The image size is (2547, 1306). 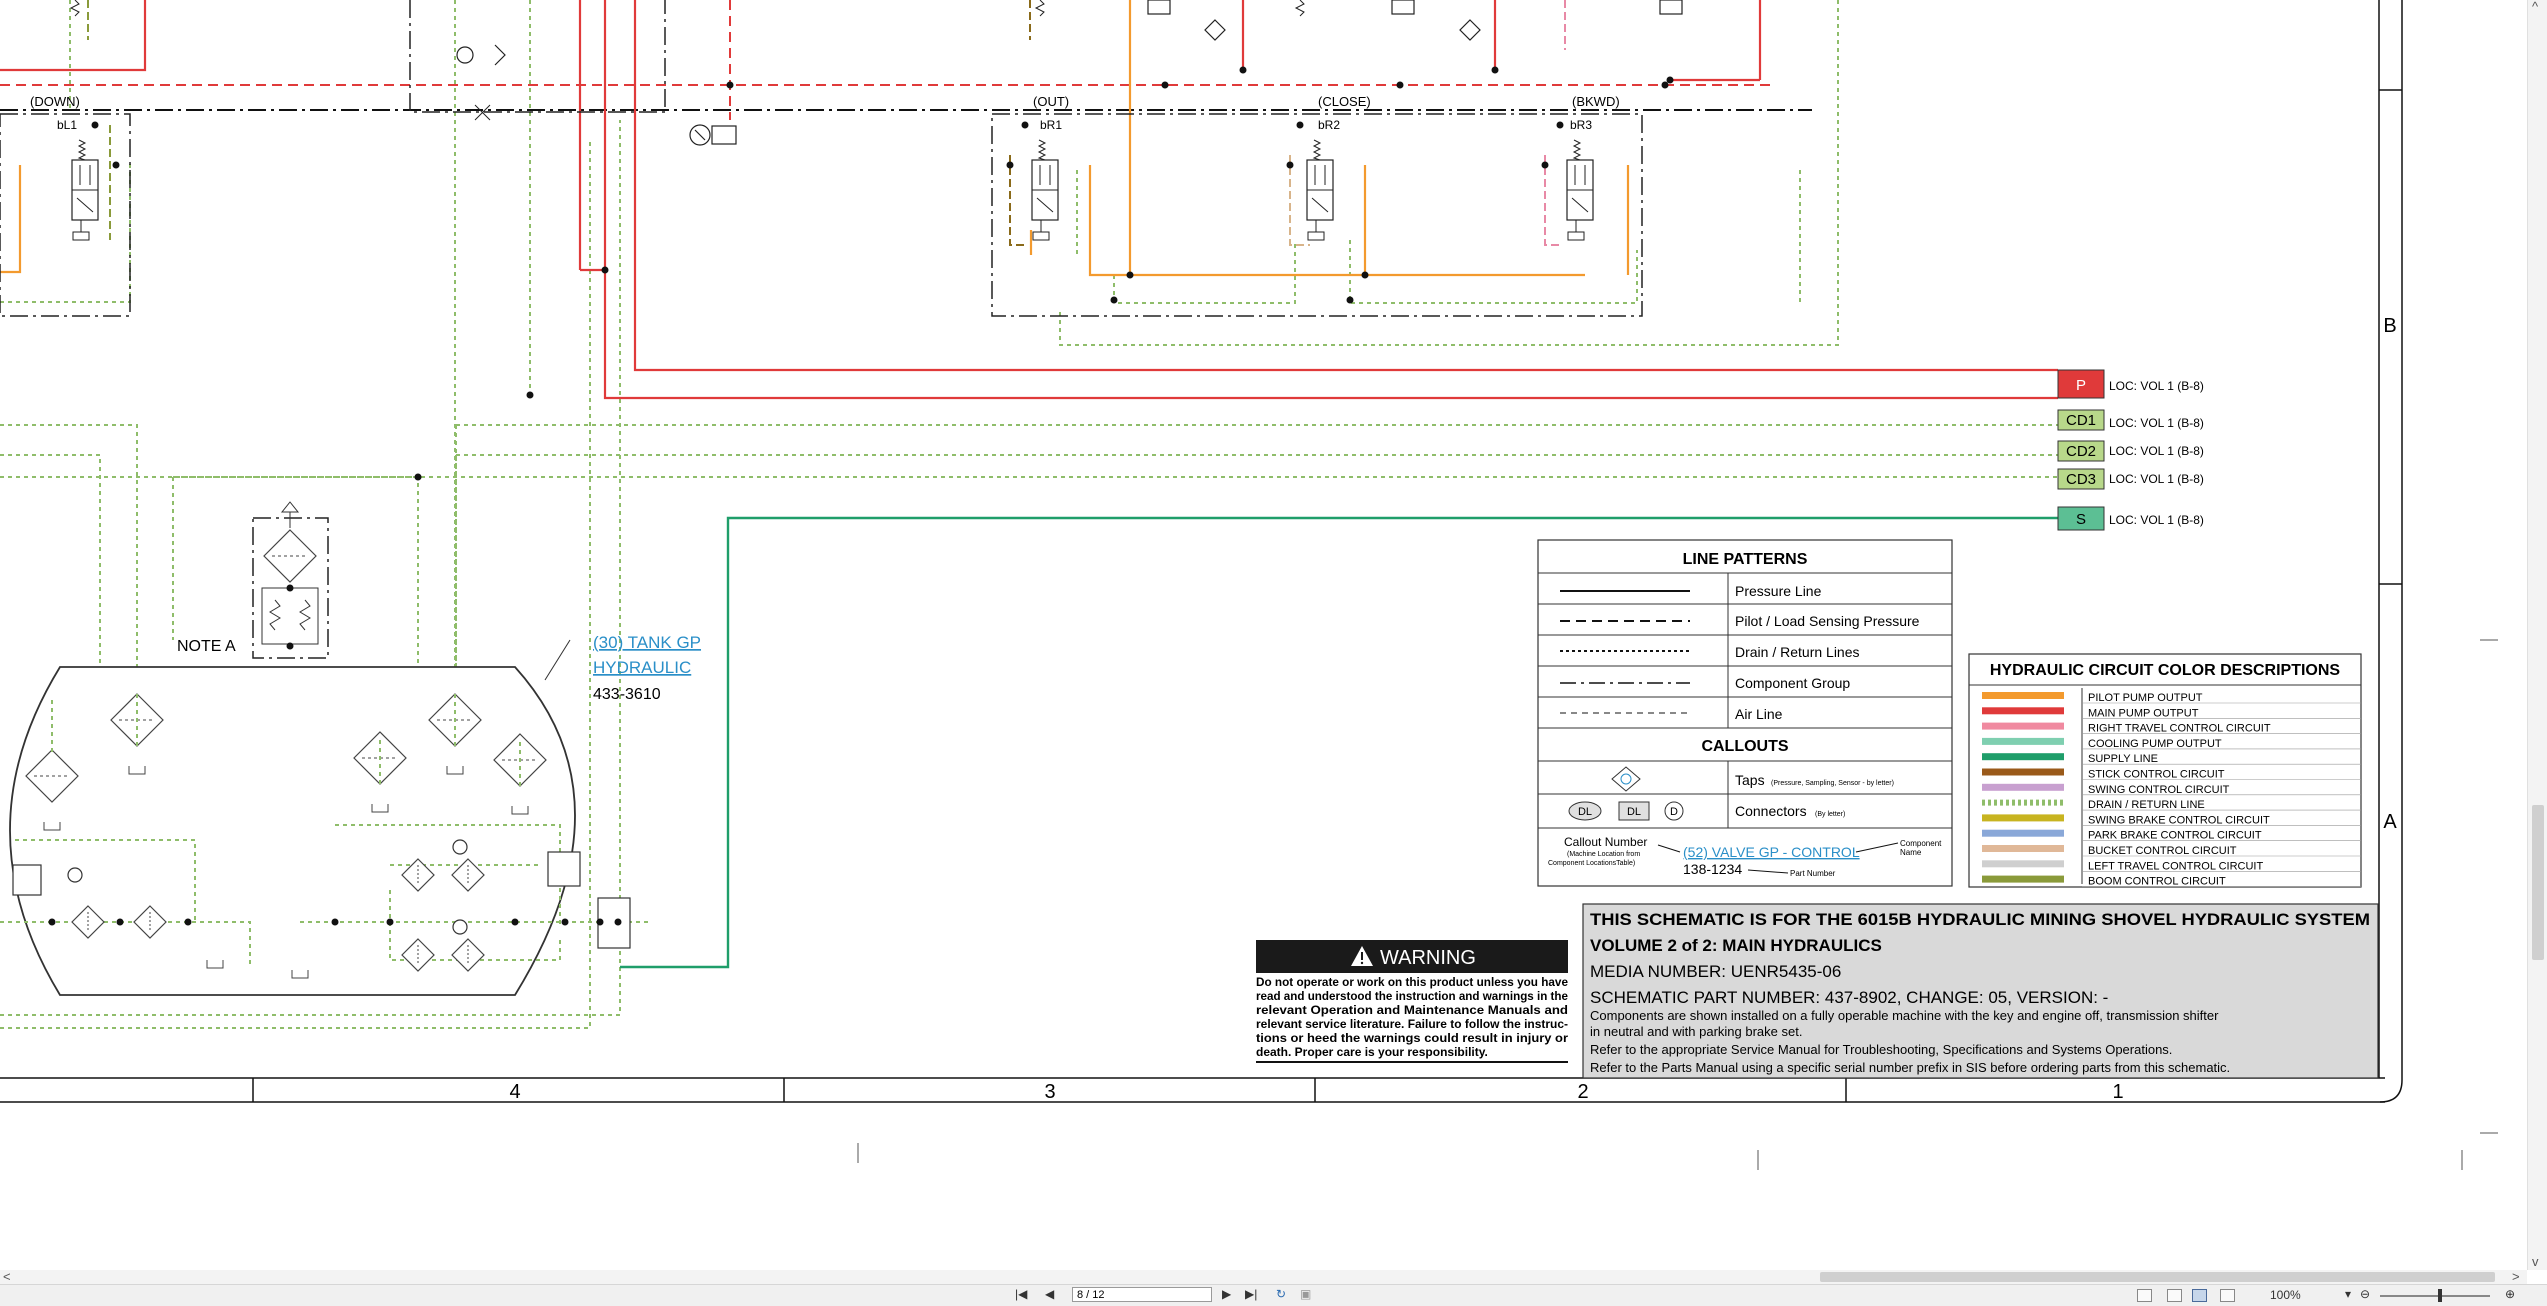 What do you see at coordinates (2174, 1295) in the screenshot?
I see `continuous-view-icon` at bounding box center [2174, 1295].